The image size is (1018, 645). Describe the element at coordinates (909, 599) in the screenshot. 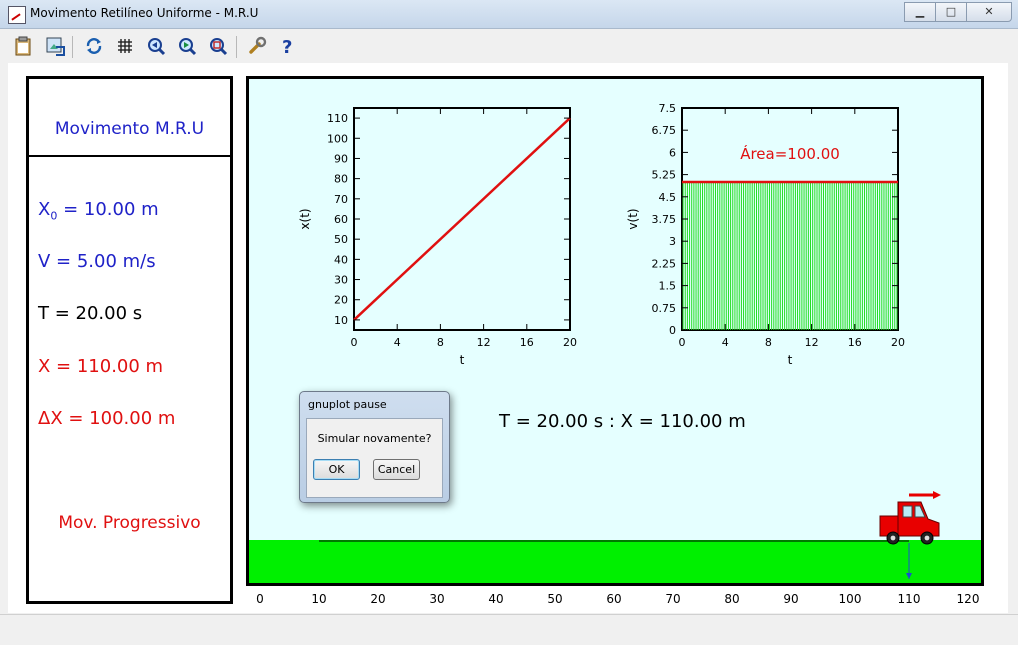

I see `position-tick-label: 110` at that location.